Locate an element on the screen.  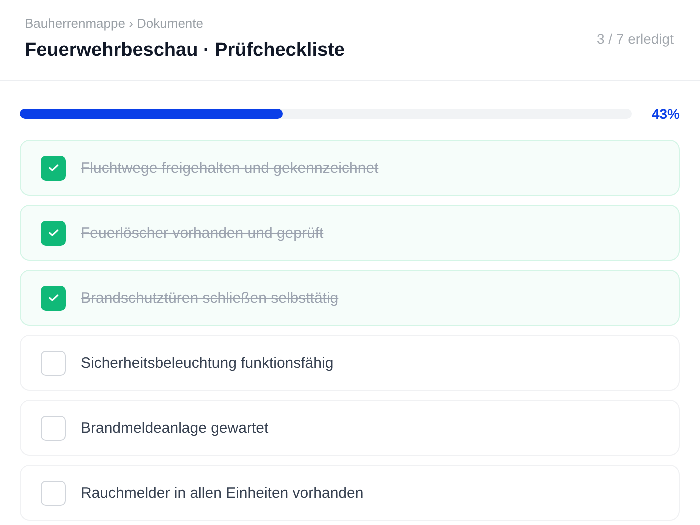
checklist-item-label: Rauchmelder in allen Einheiten vorhanden is located at coordinates (222, 493).